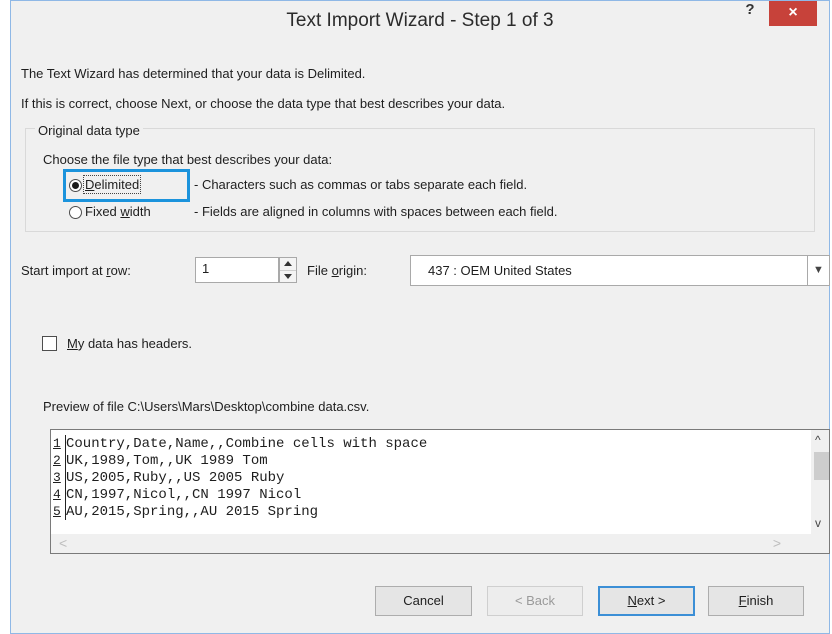 This screenshot has height=634, width=832. I want to click on row-number: 4, so click(58, 494).